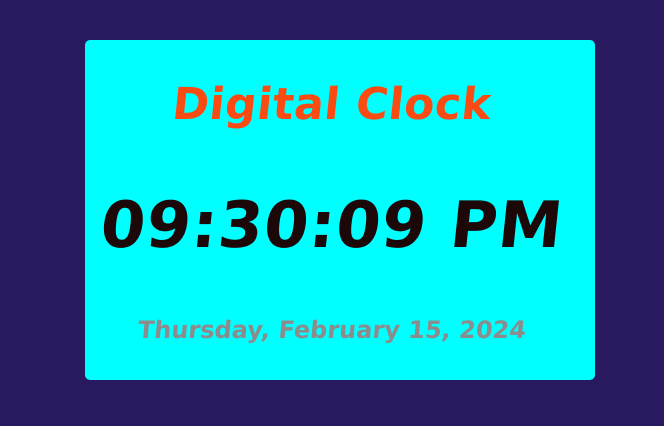 This screenshot has width=664, height=426. What do you see at coordinates (332, 104) in the screenshot?
I see `clock-title: Digital Clock` at bounding box center [332, 104].